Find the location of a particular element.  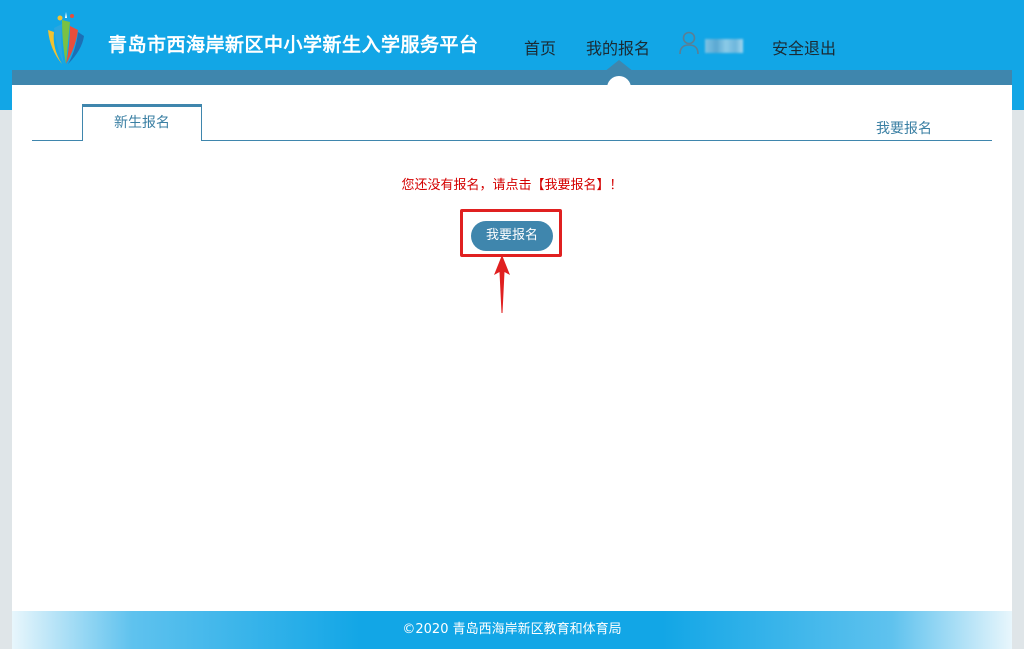

nav-my-registration: 我的报名 is located at coordinates (618, 47).